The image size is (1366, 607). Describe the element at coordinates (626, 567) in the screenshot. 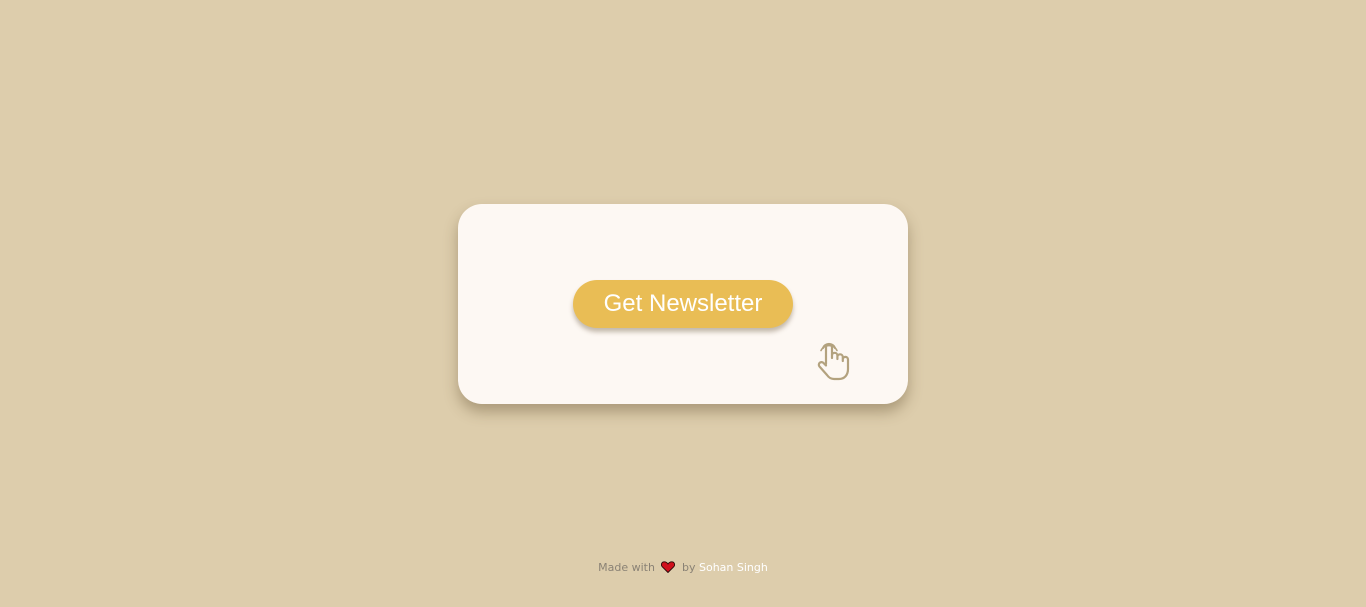

I see `footer-prefix: Made with` at that location.